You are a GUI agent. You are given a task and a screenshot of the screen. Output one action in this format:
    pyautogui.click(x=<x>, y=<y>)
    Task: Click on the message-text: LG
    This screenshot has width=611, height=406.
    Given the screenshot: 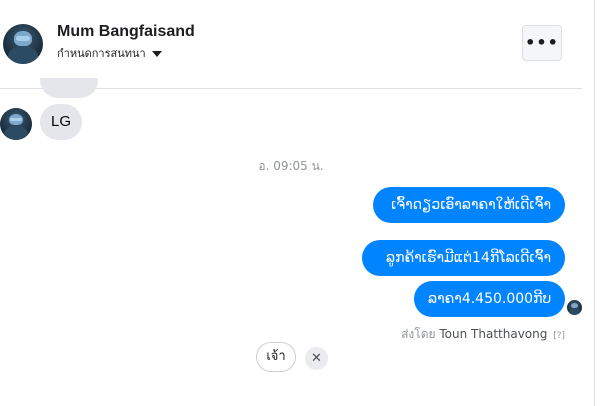 What is the action you would take?
    pyautogui.click(x=60, y=121)
    